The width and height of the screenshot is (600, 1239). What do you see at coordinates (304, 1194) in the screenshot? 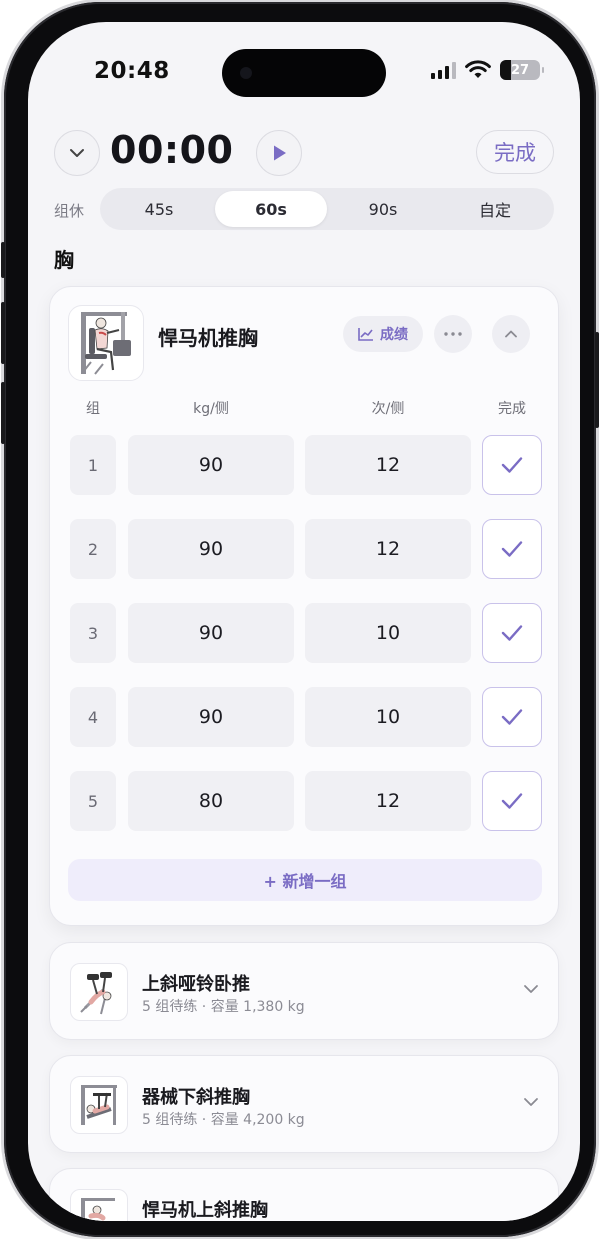
I see `exercise-card-collapsed: 悍马机上斜推胸` at bounding box center [304, 1194].